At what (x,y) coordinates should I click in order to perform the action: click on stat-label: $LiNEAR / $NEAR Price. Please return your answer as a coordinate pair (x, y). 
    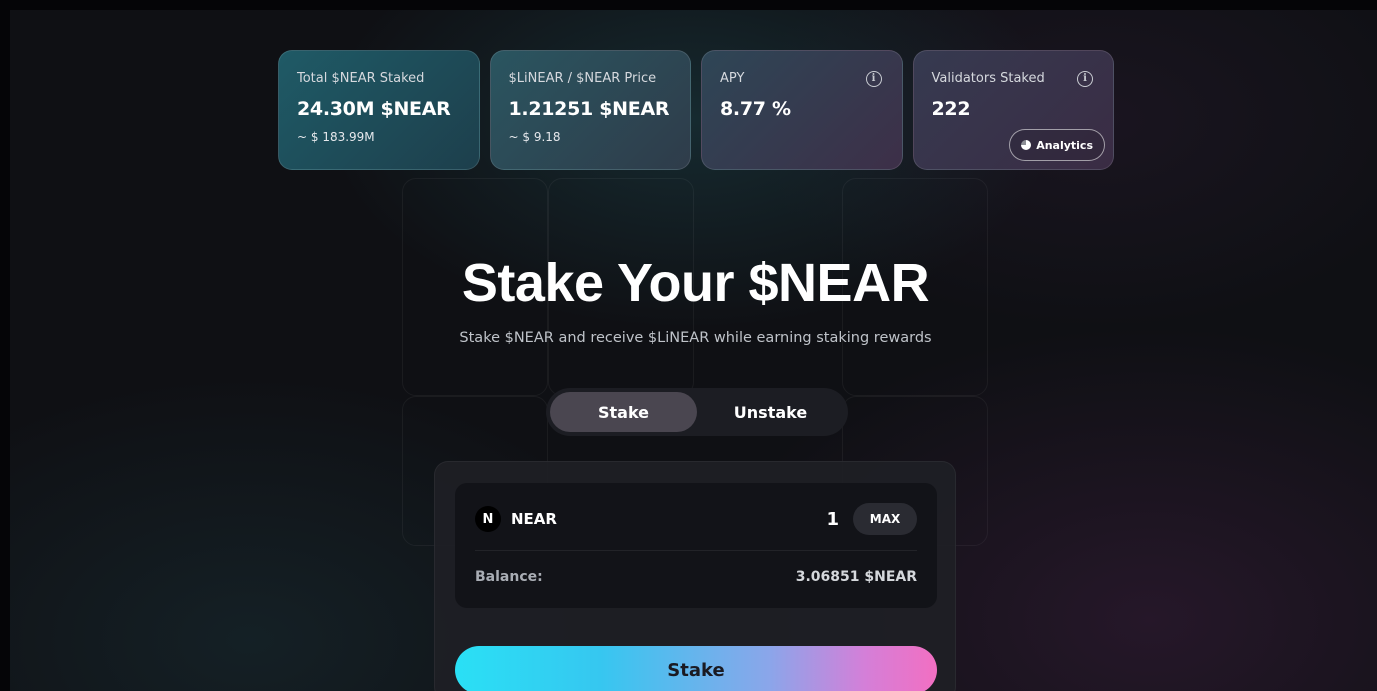
    Looking at the image, I should click on (582, 78).